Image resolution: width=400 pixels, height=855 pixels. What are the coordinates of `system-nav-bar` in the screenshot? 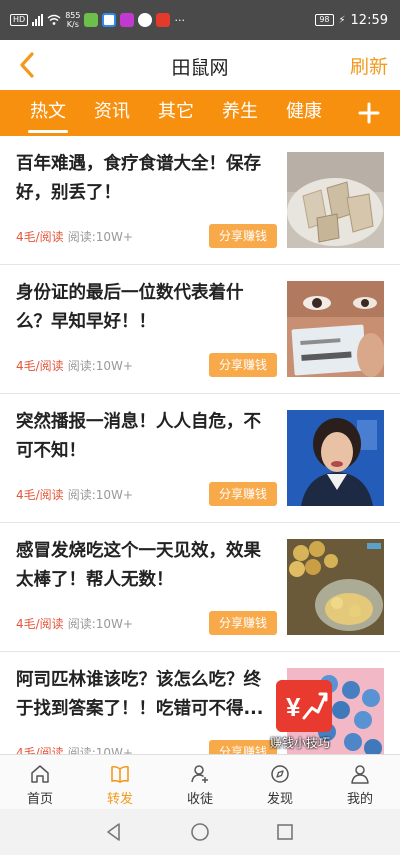 It's located at (200, 832).